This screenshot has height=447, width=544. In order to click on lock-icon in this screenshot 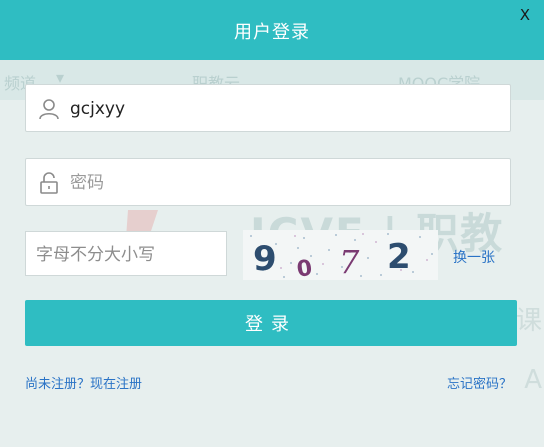, I will do `click(49, 183)`.